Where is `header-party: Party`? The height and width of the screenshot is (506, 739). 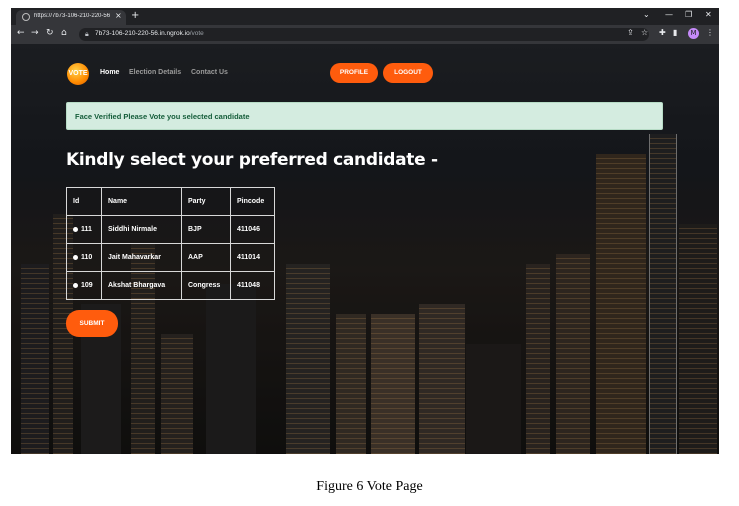
header-party: Party is located at coordinates (206, 201).